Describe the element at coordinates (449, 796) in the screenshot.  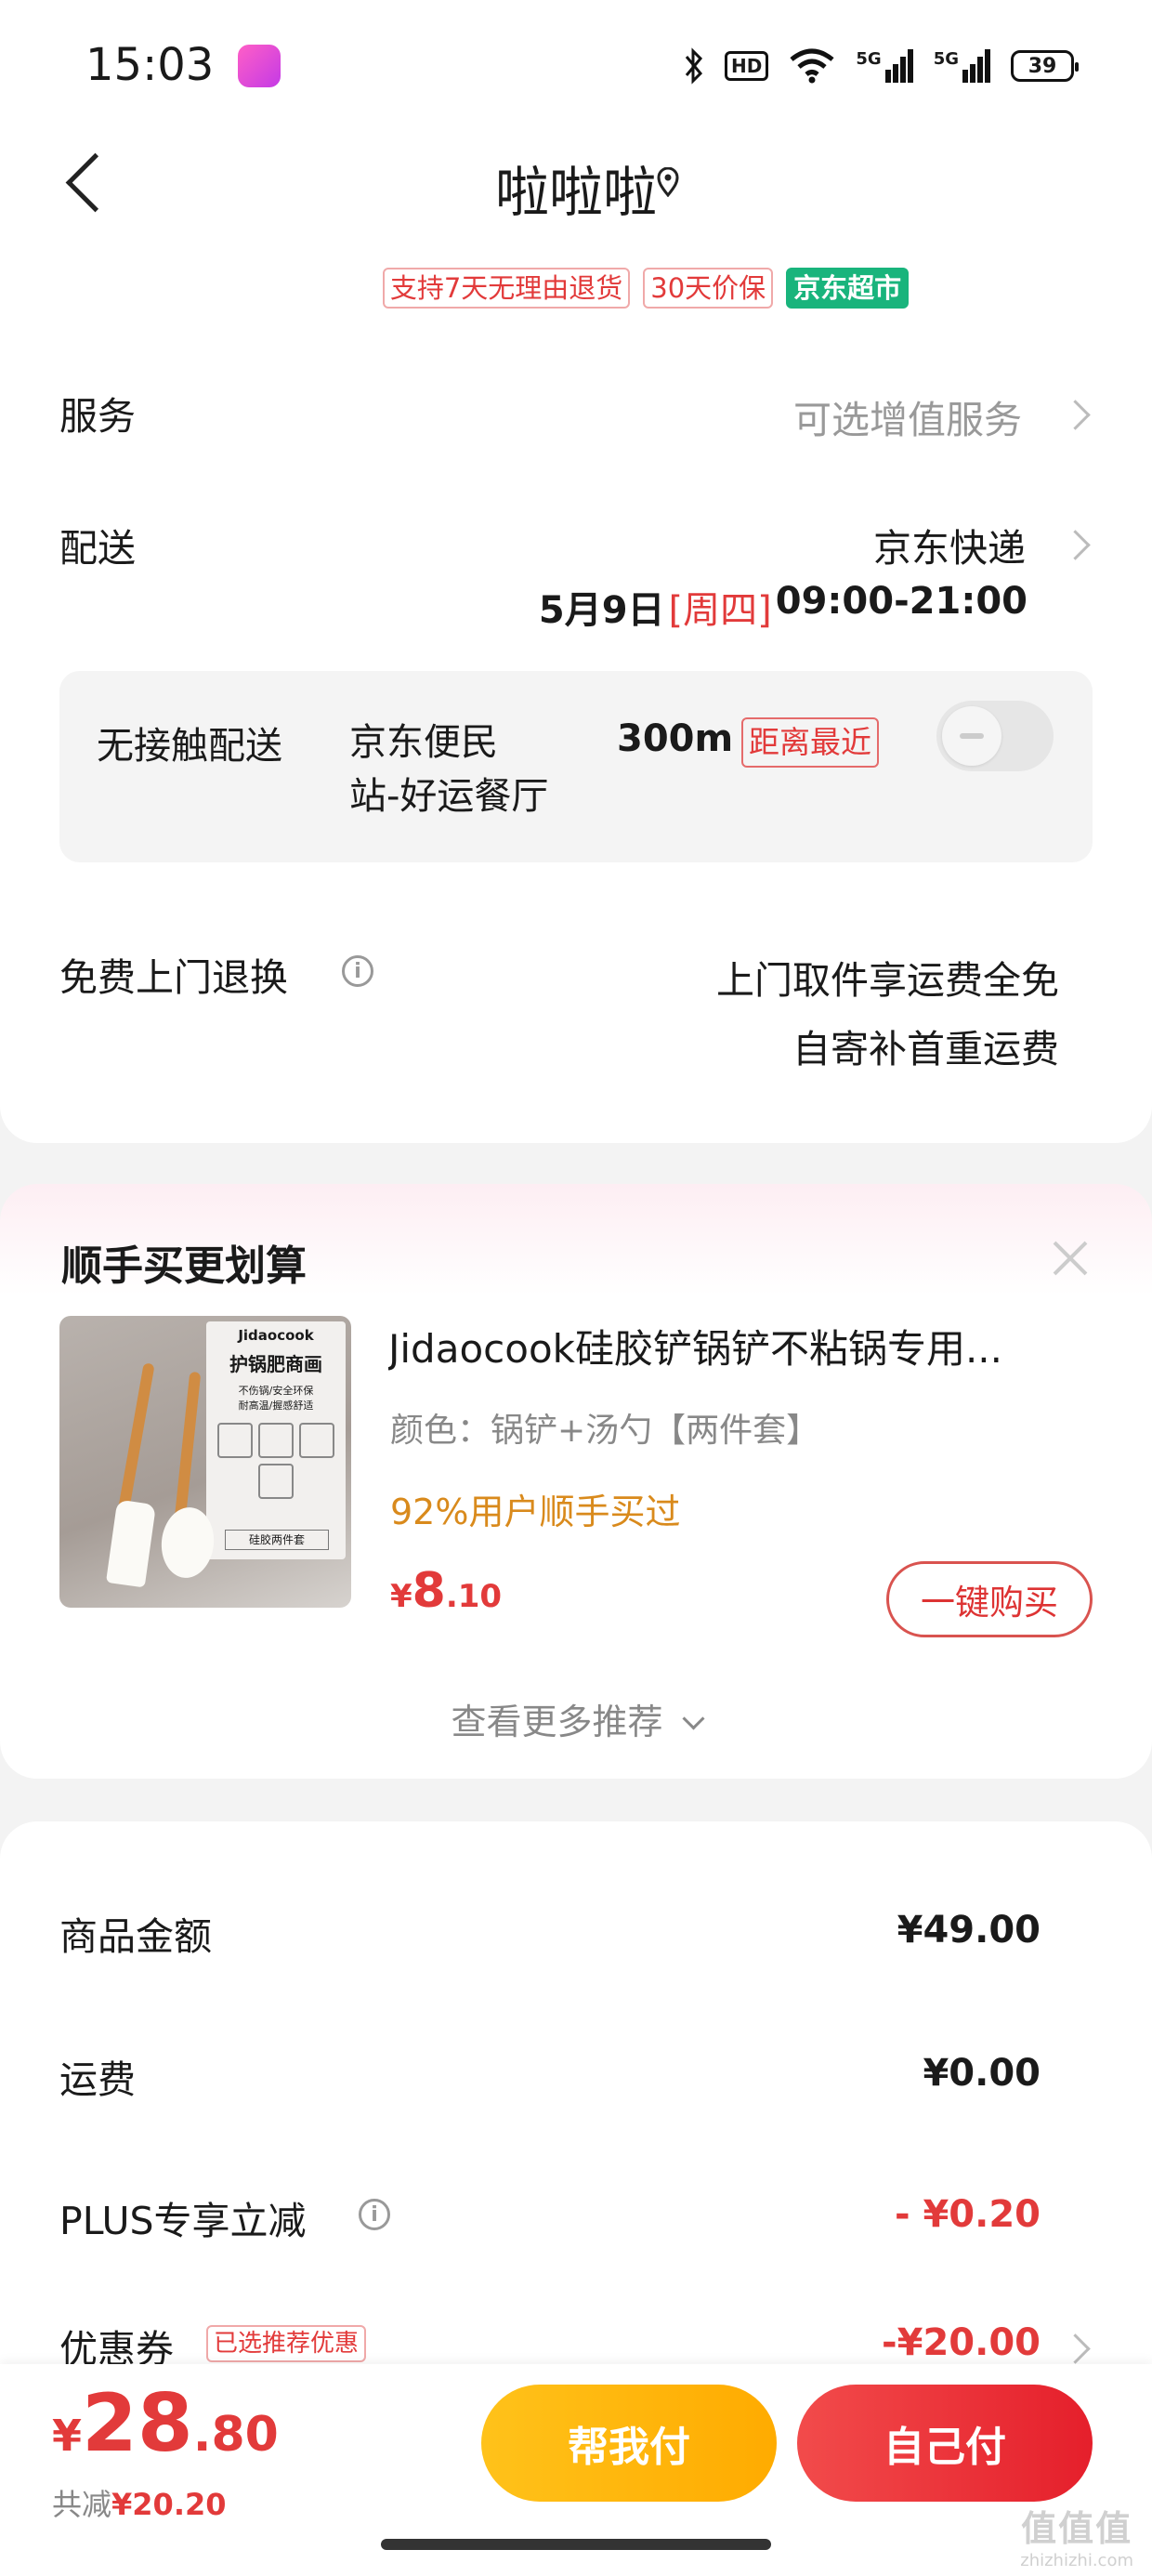
I see `station-line-2: 站-好运餐厅` at that location.